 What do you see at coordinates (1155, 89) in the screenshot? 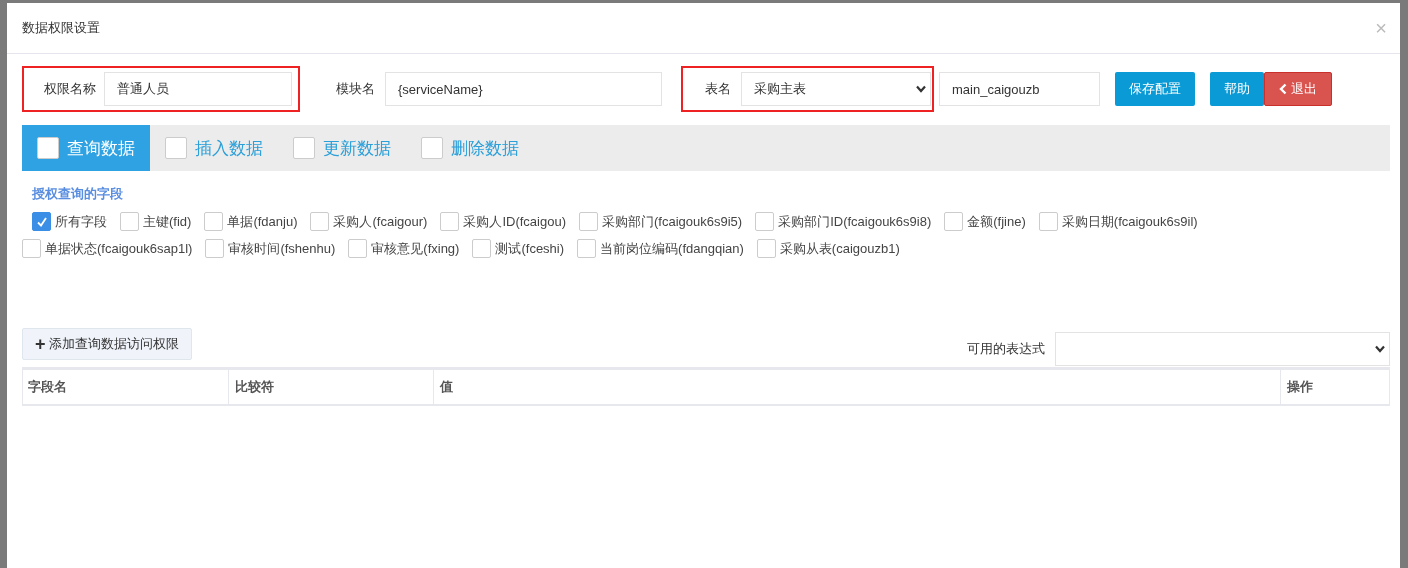
I see `action-button: 保存配置` at bounding box center [1155, 89].